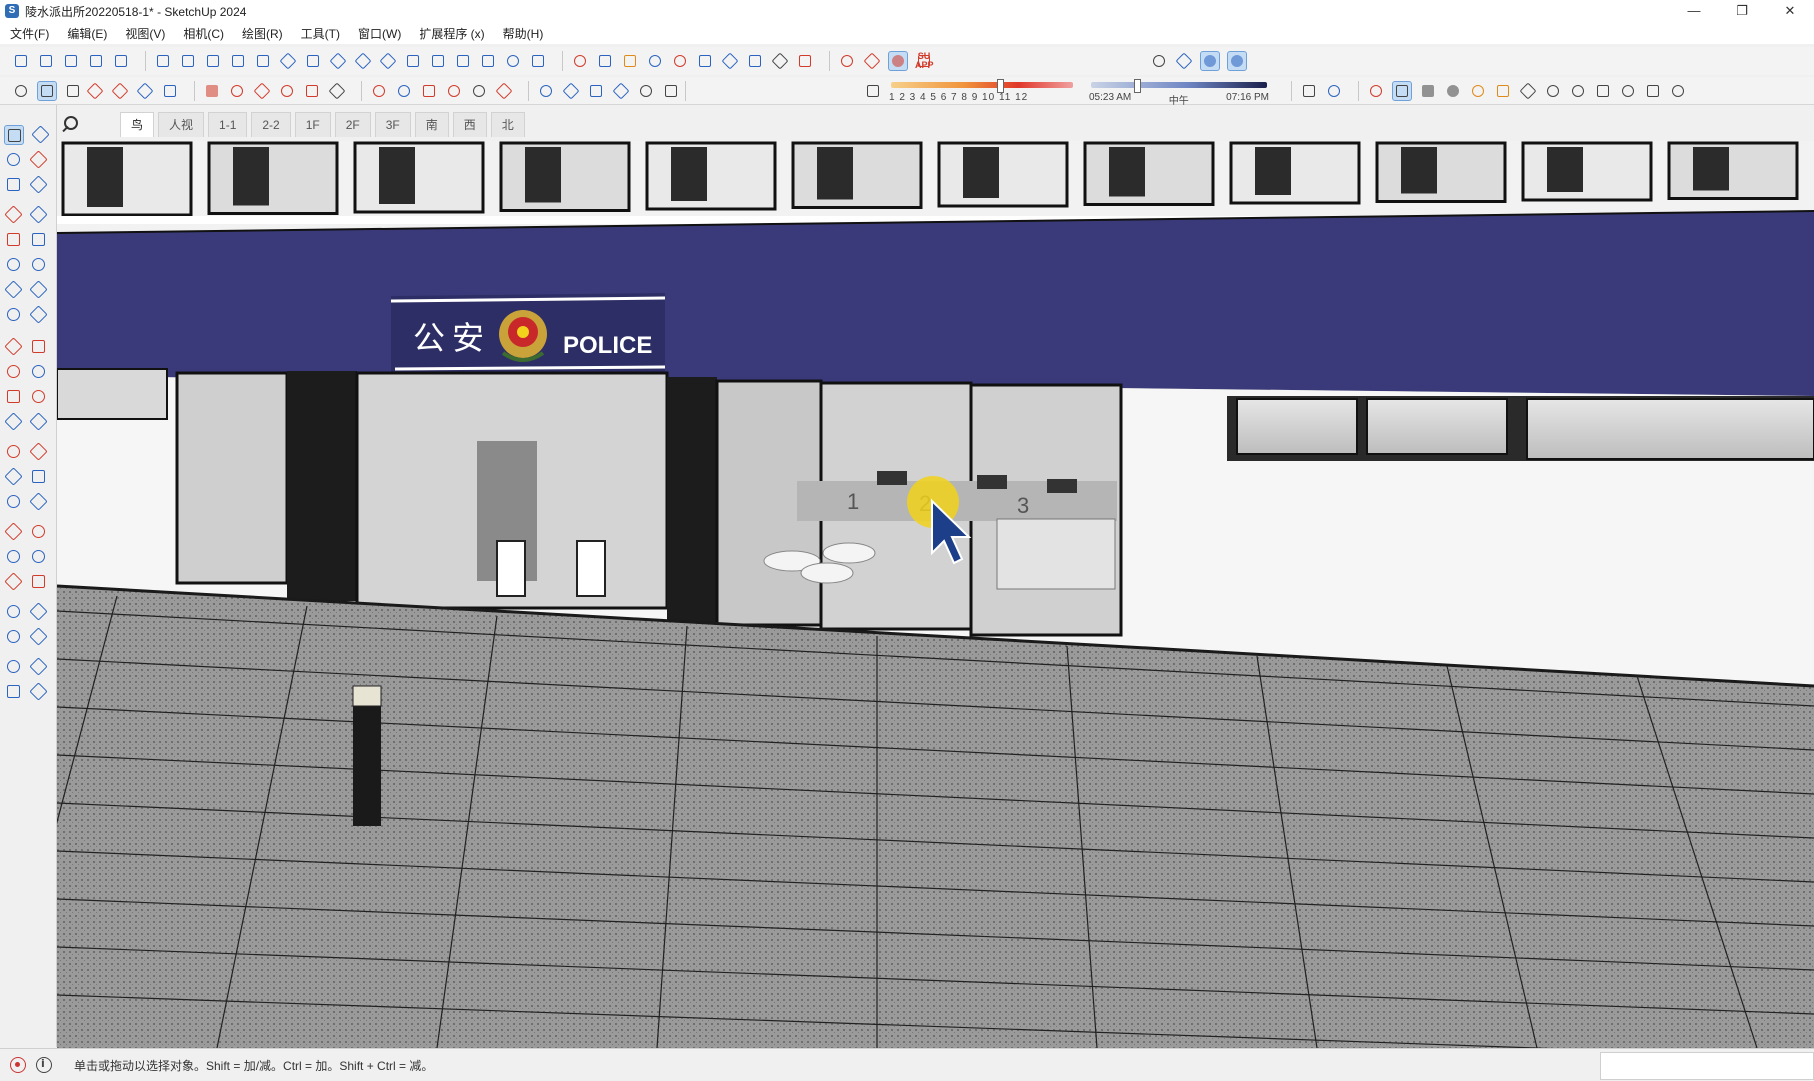 This screenshot has width=1814, height=1081. Describe the element at coordinates (352, 124) in the screenshot. I see `tab-2f: 2F` at that location.